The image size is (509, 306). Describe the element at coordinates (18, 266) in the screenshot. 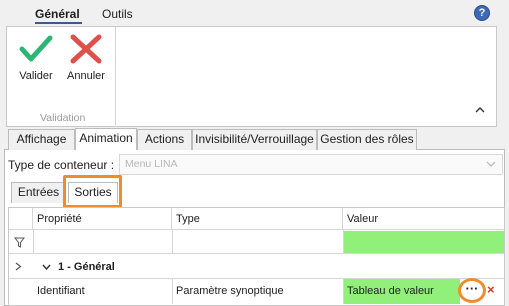

I see `row-expand-icon` at that location.